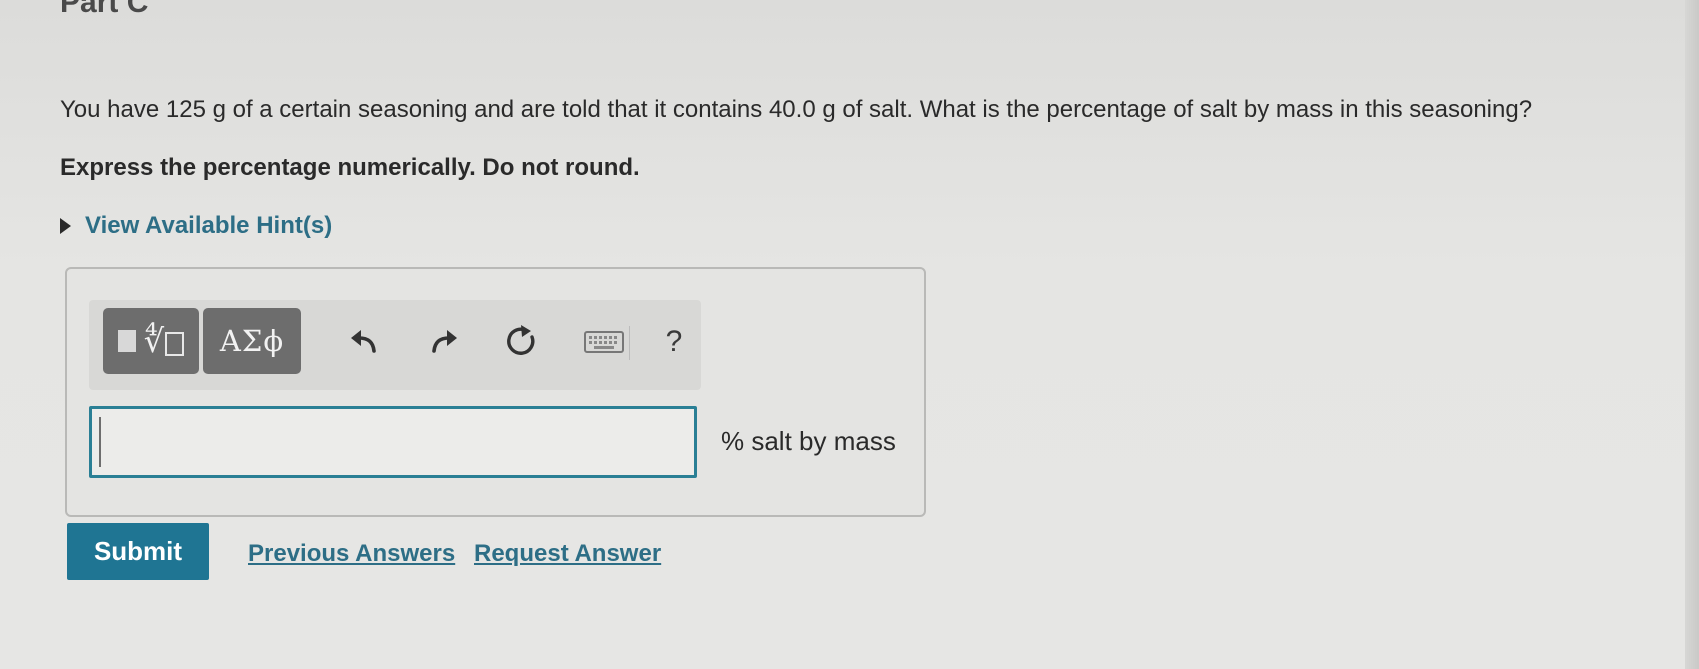 The width and height of the screenshot is (1699, 669). I want to click on reset-button, so click(522, 342).